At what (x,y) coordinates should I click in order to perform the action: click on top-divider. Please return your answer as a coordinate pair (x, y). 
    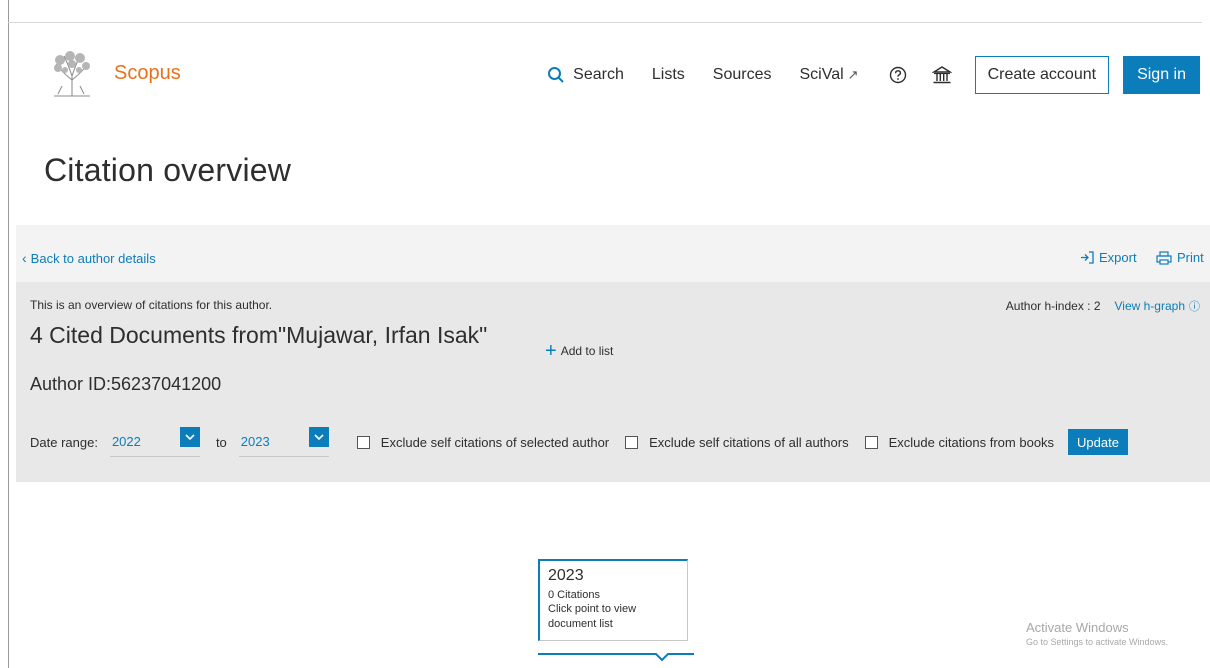
    Looking at the image, I should click on (605, 22).